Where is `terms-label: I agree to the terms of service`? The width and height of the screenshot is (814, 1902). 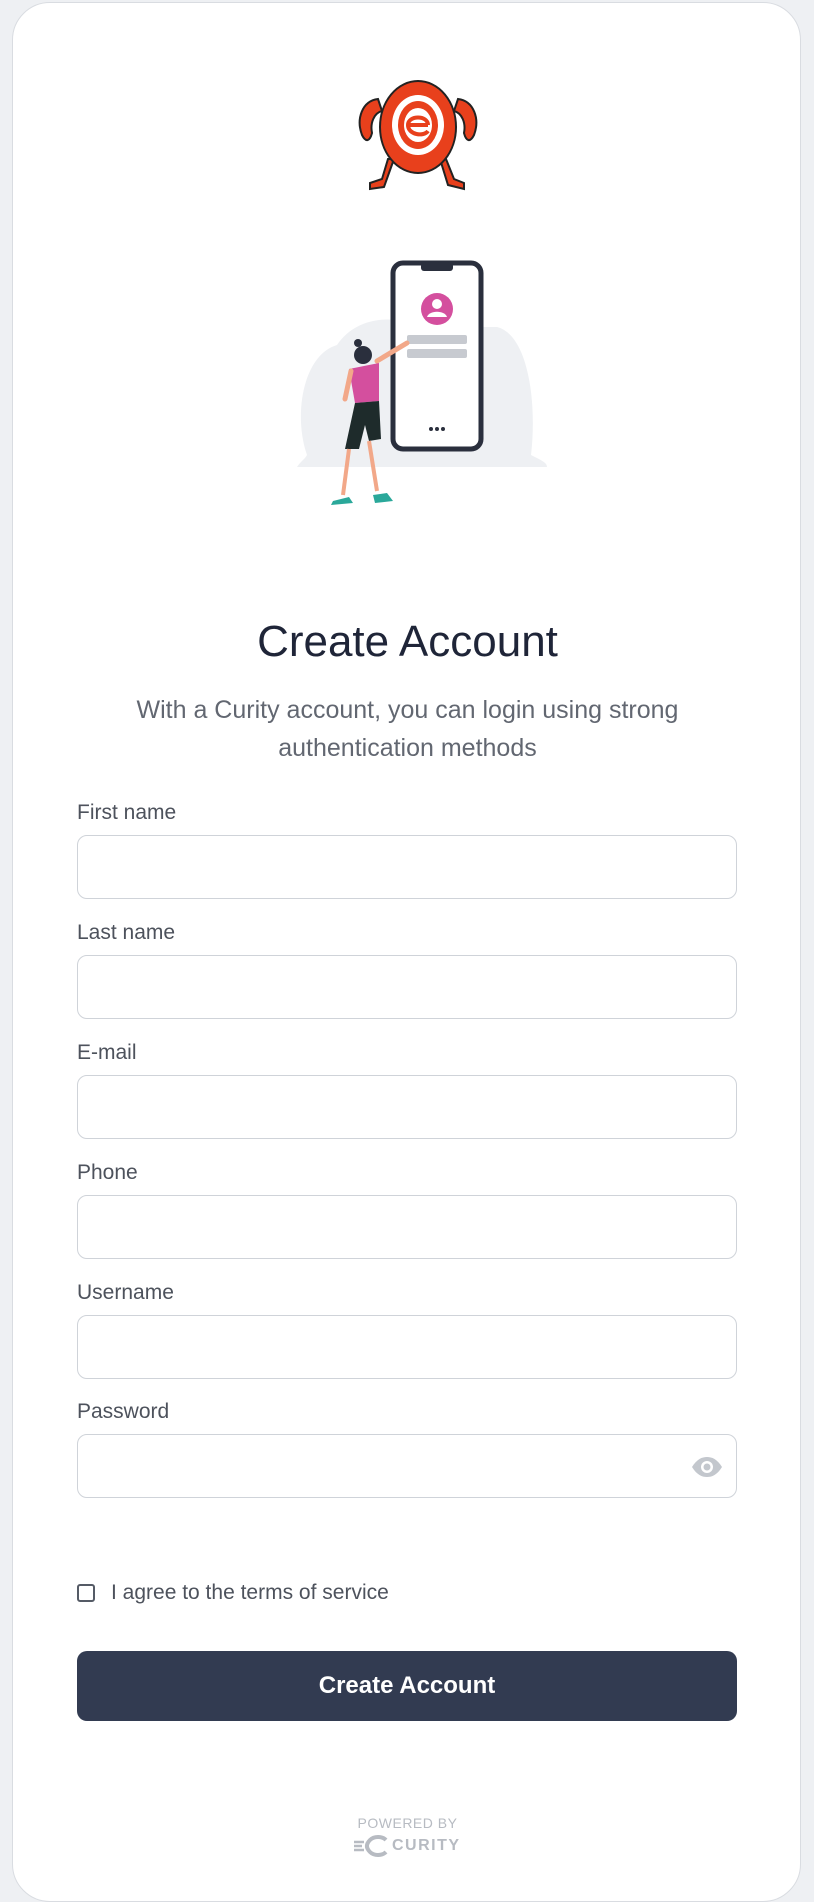 terms-label: I agree to the terms of service is located at coordinates (250, 1593).